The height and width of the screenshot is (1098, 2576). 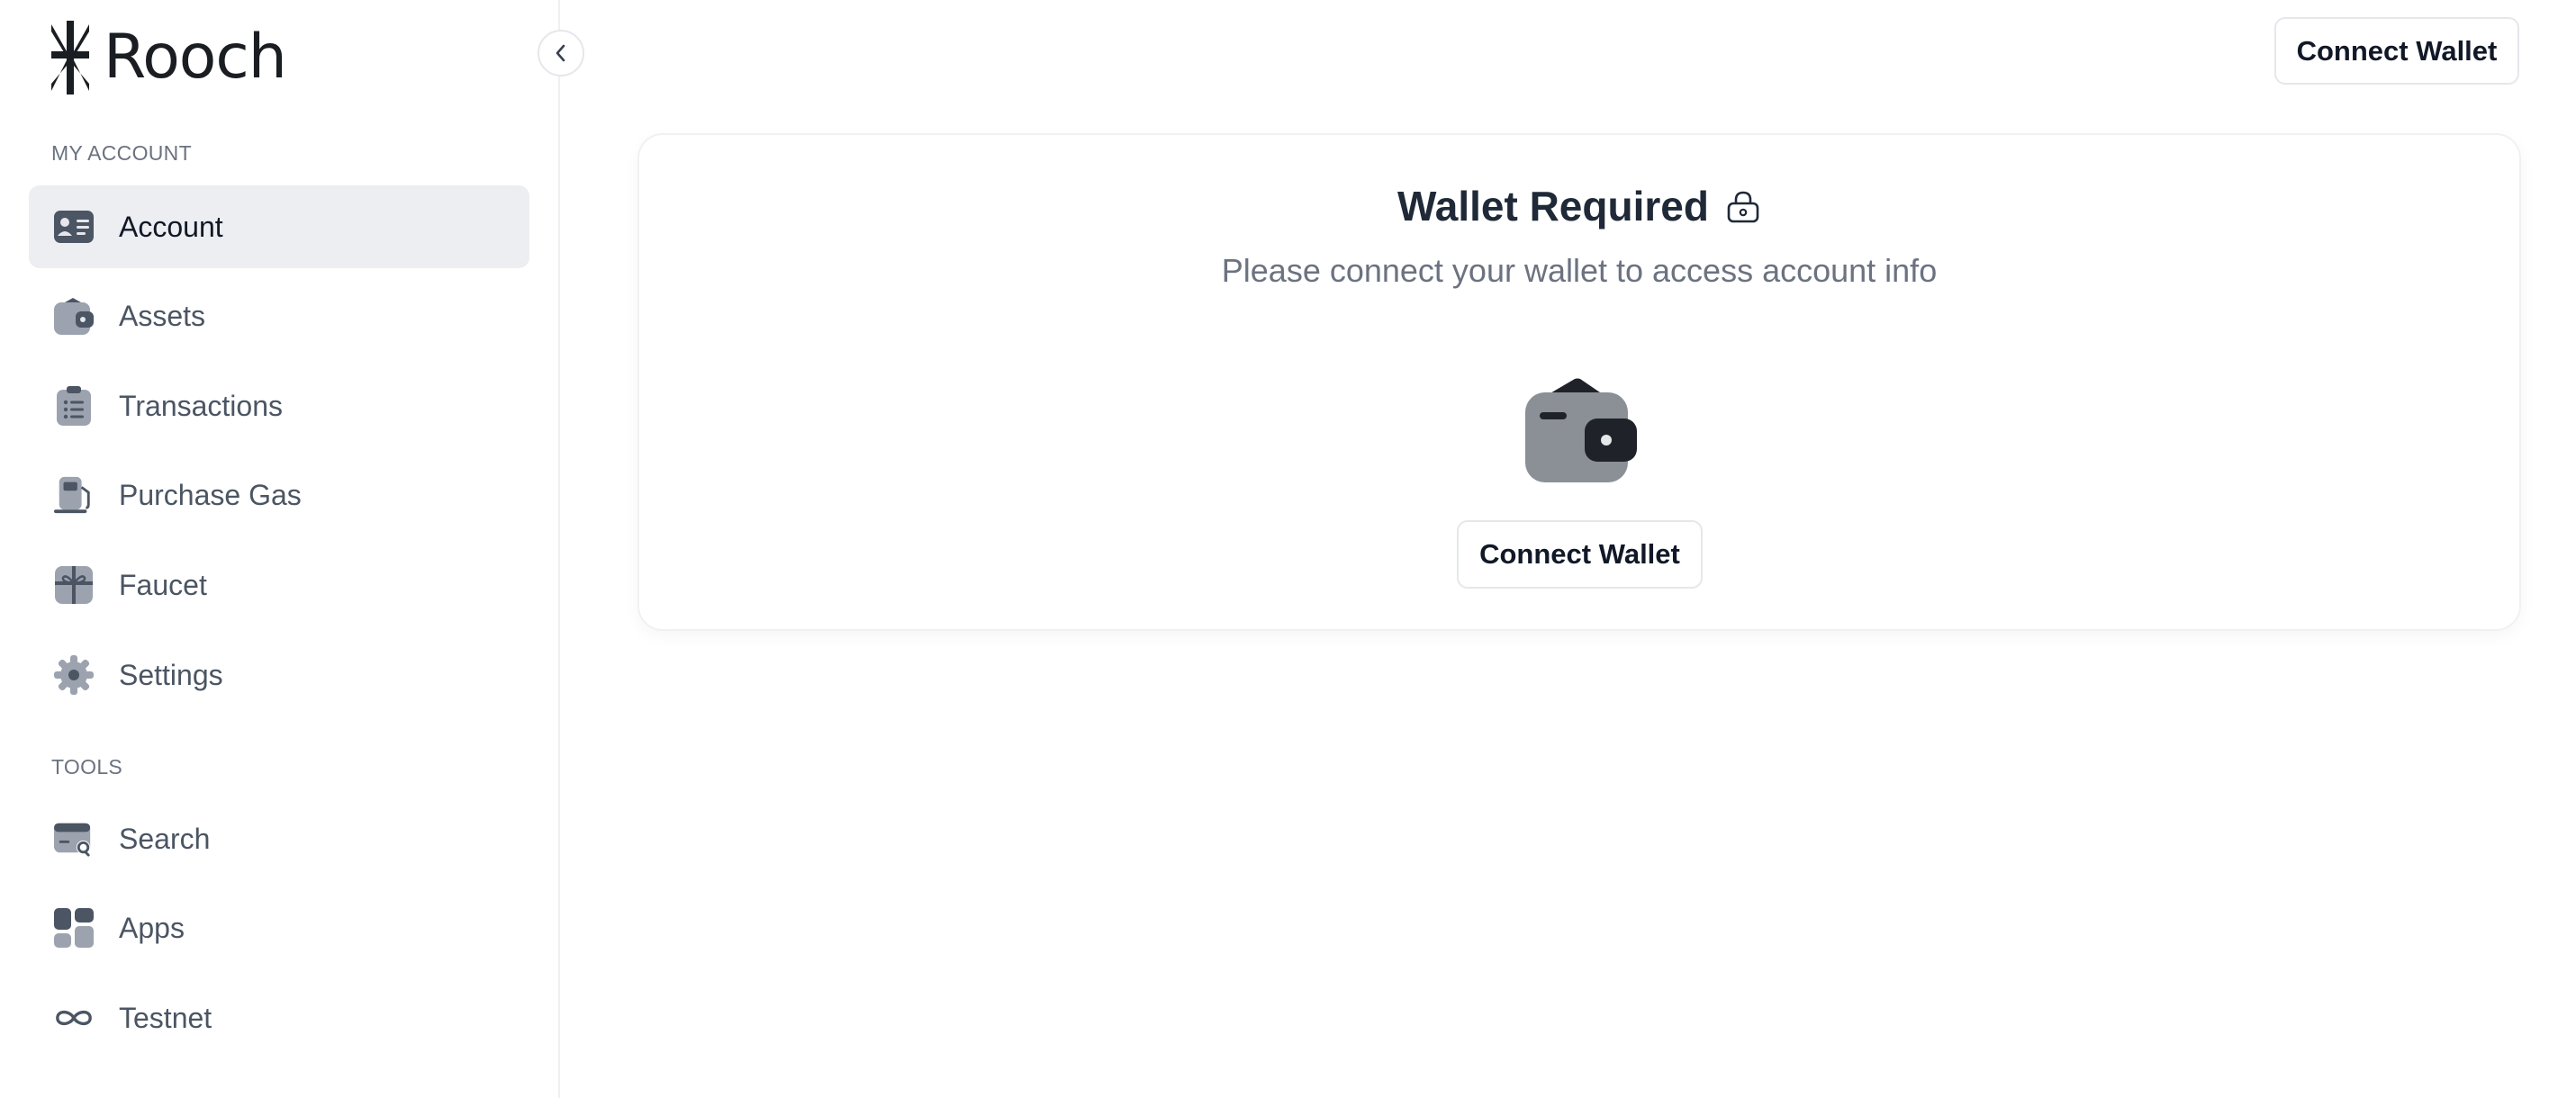 I want to click on sidebar-item-purchase-gas: Purchase Gas, so click(x=279, y=495).